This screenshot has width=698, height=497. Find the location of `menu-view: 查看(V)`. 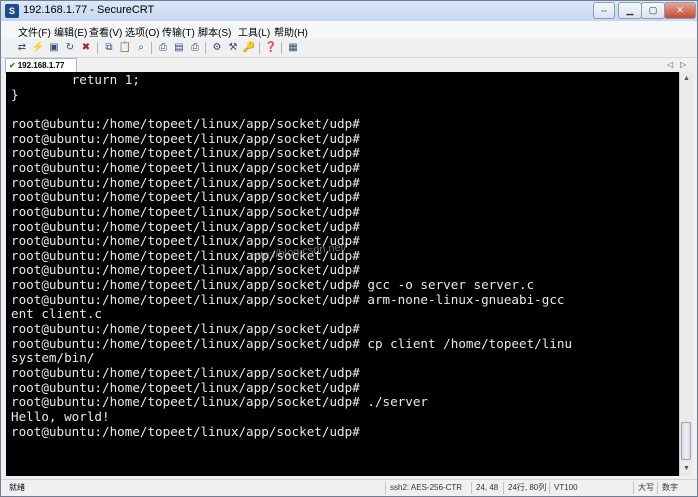

menu-view: 查看(V) is located at coordinates (105, 31).